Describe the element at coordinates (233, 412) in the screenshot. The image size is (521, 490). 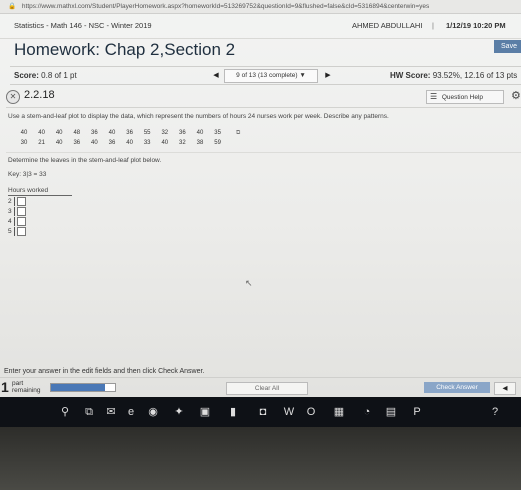
I see `flag-icon: ▮` at that location.